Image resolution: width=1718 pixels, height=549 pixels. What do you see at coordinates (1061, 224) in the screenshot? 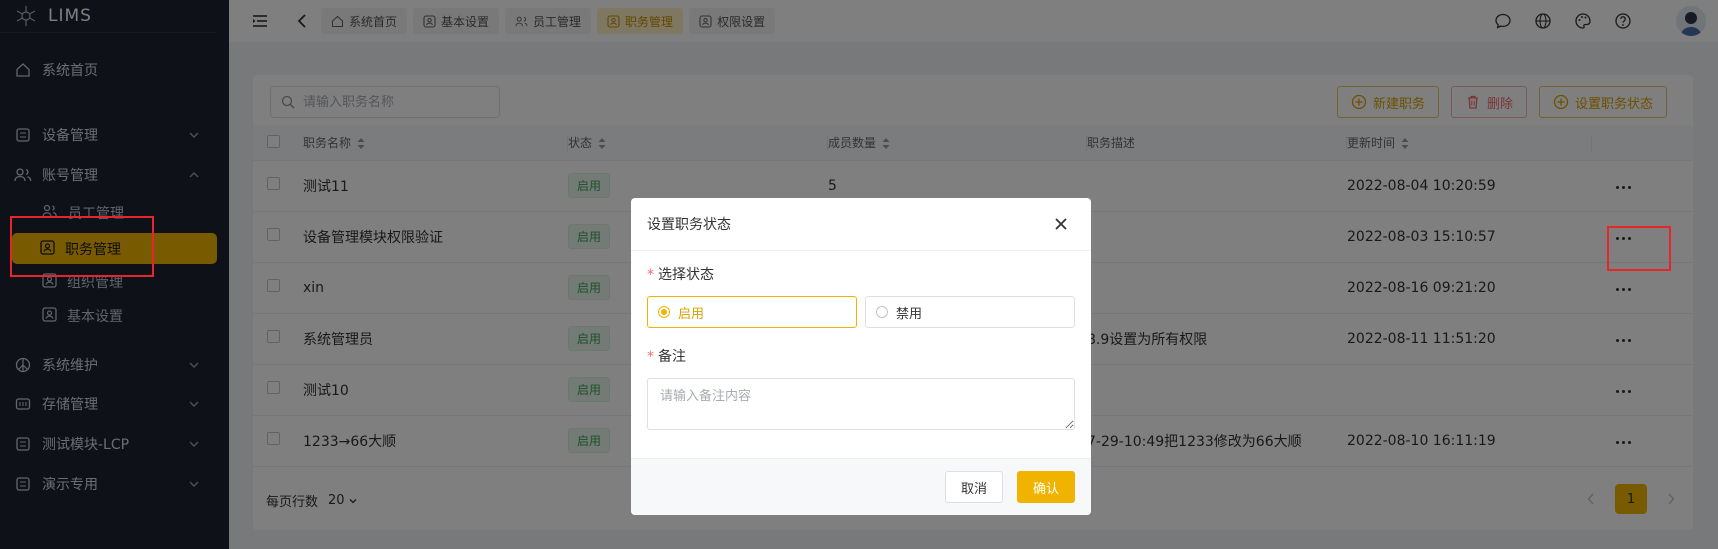
I see `close-icon` at bounding box center [1061, 224].